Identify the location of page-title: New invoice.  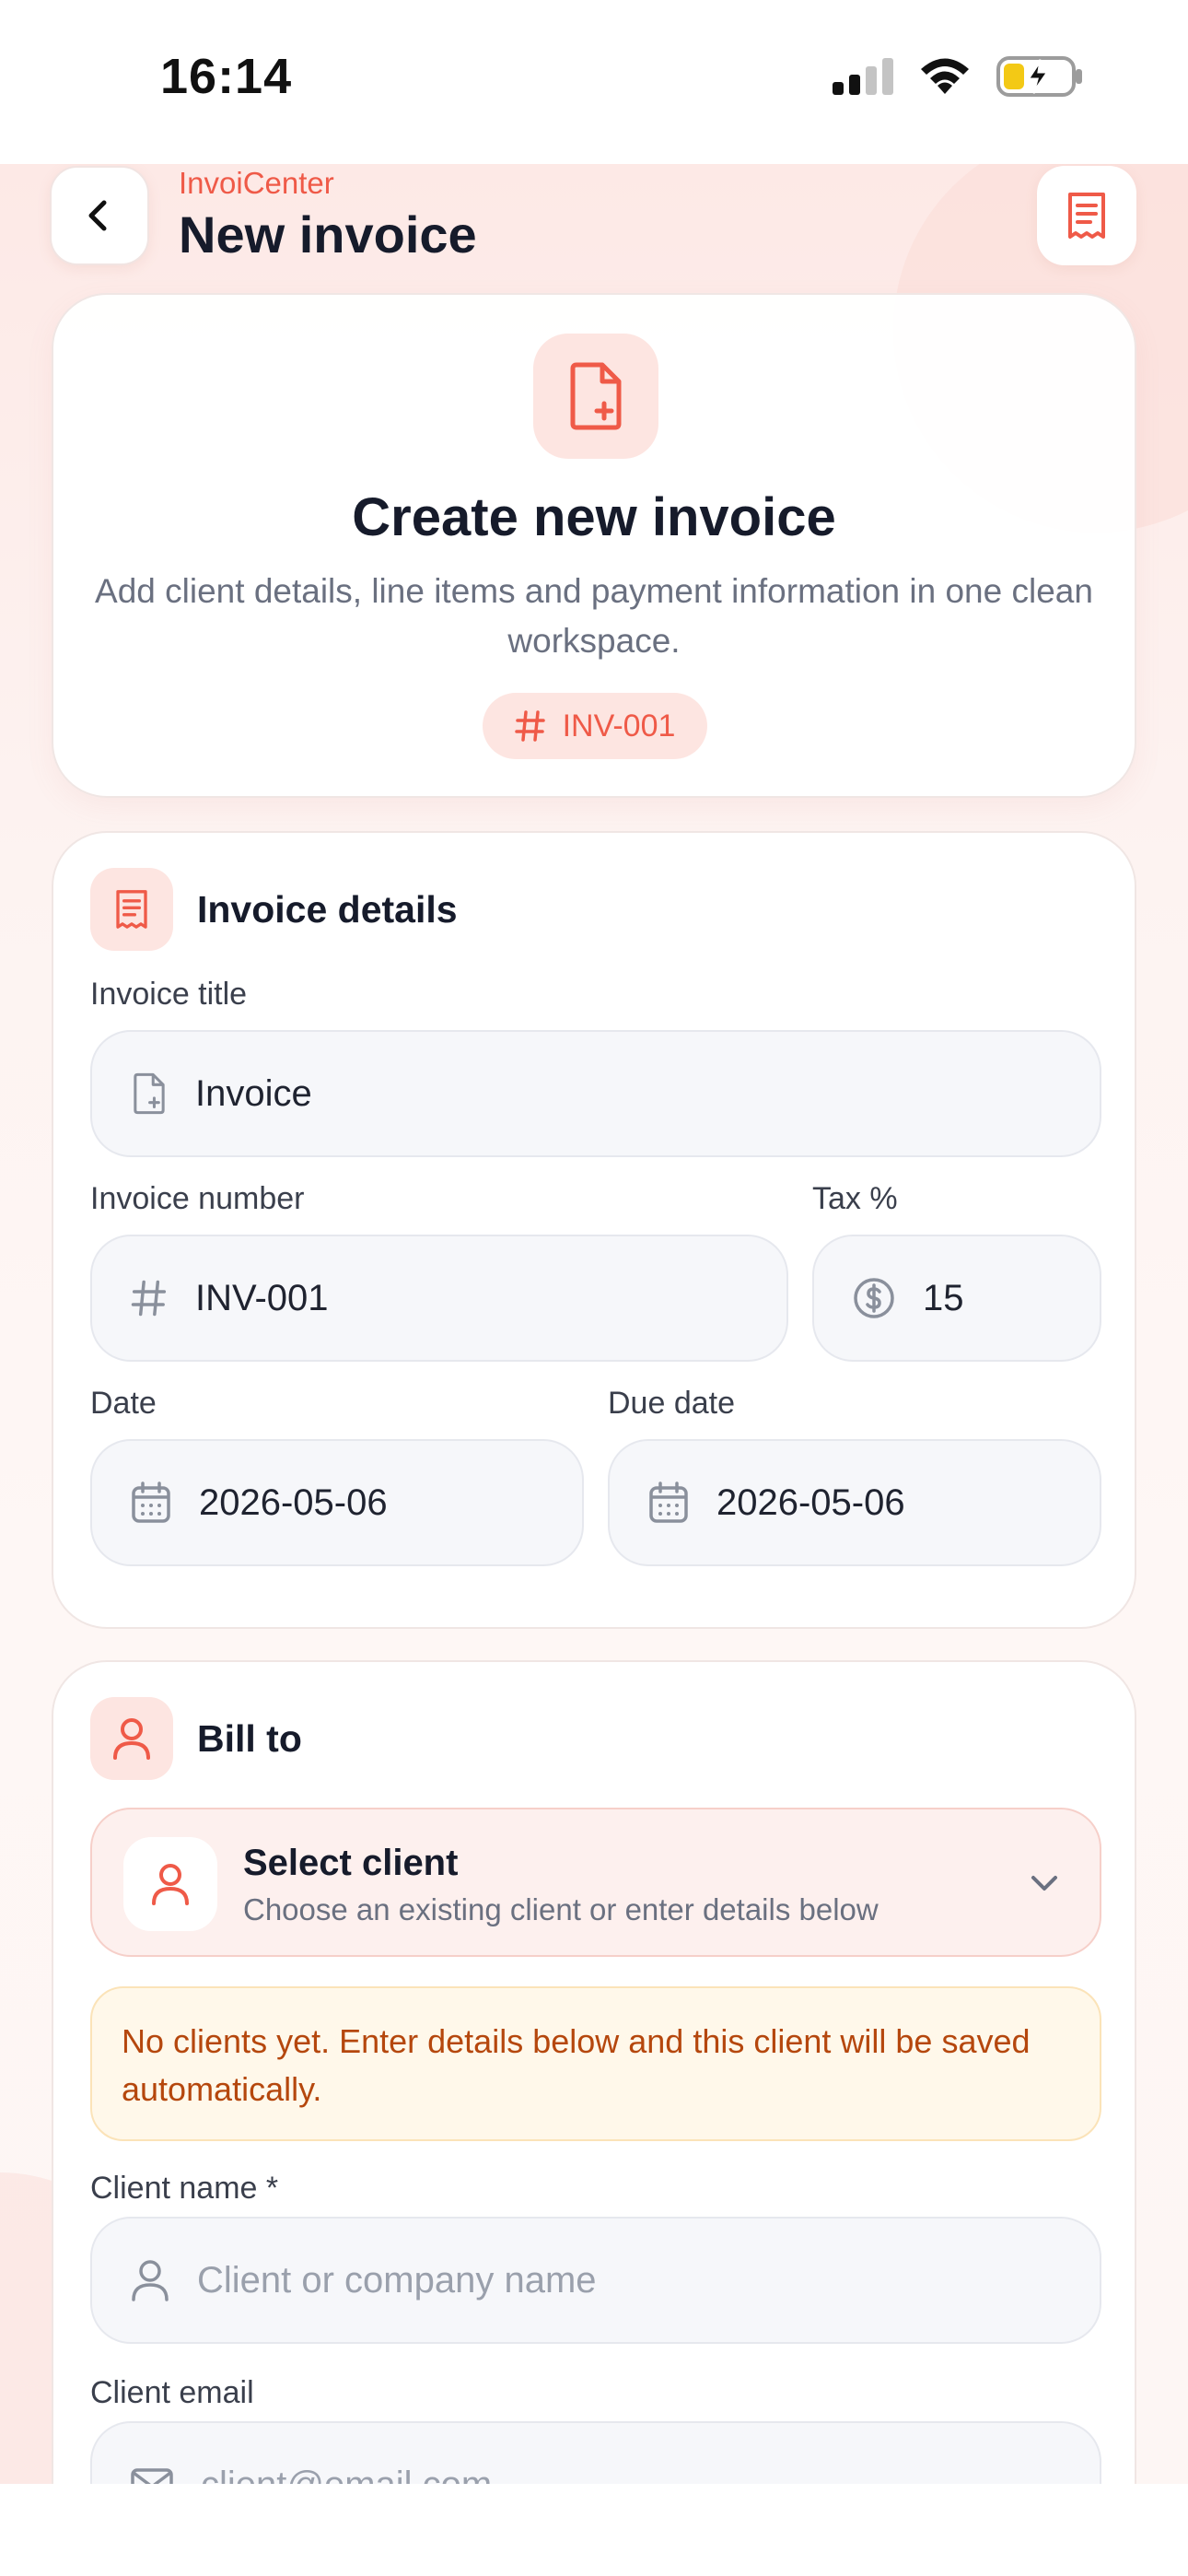
(328, 234).